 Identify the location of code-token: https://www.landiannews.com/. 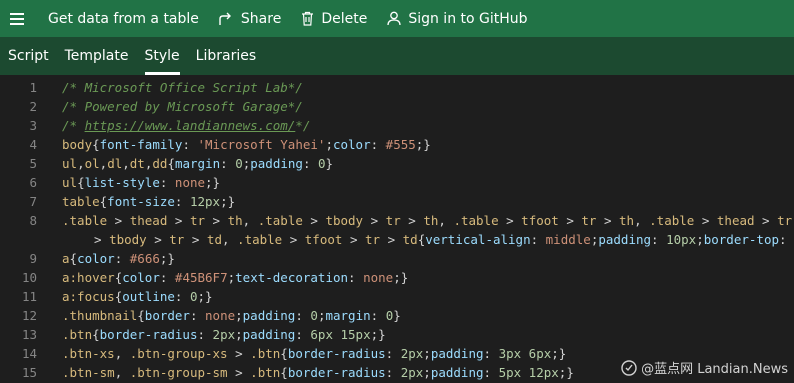
(190, 125).